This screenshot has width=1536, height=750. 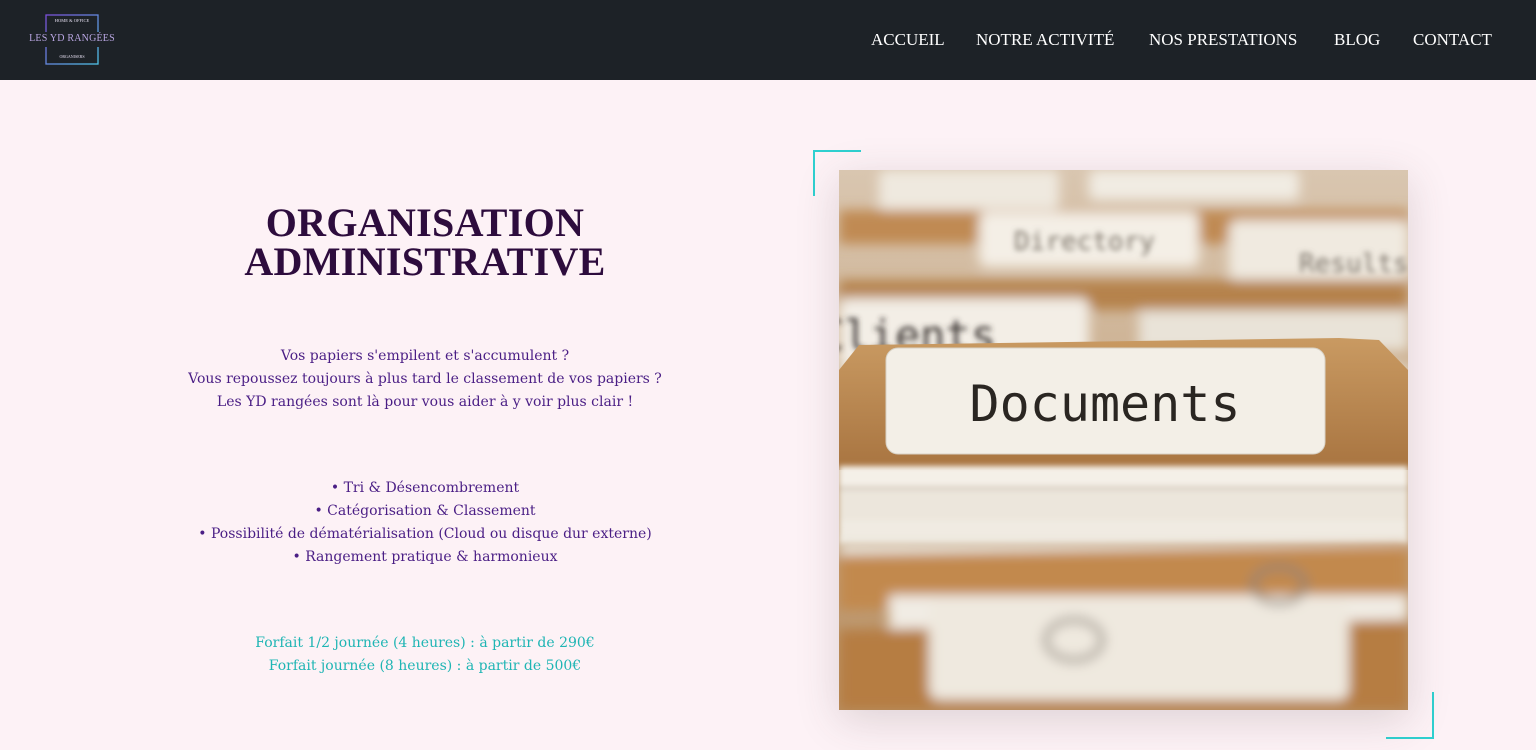 I want to click on service-list-item: • Catégorisation & Classement, so click(x=425, y=511).